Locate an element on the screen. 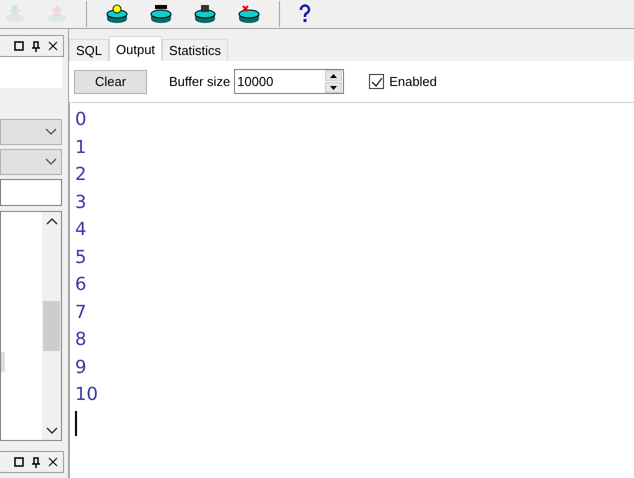  disk-arrow-icon is located at coordinates (15, 14).